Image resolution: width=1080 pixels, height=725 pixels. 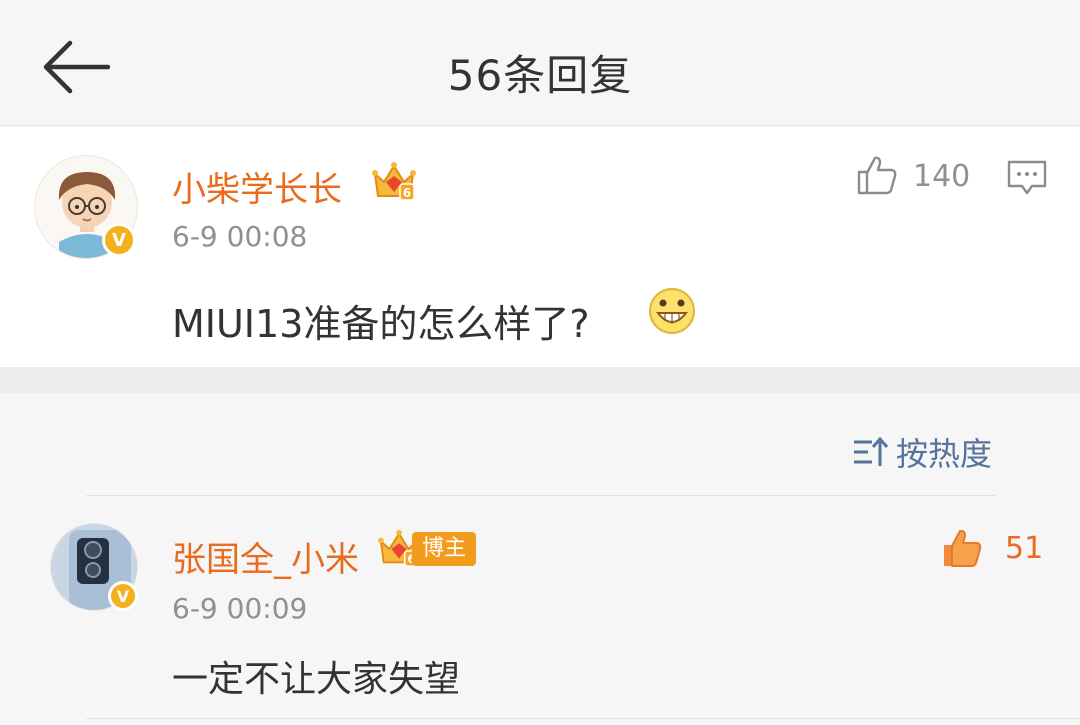 I want to click on comment-time: 6-9 00:08, so click(x=240, y=236).